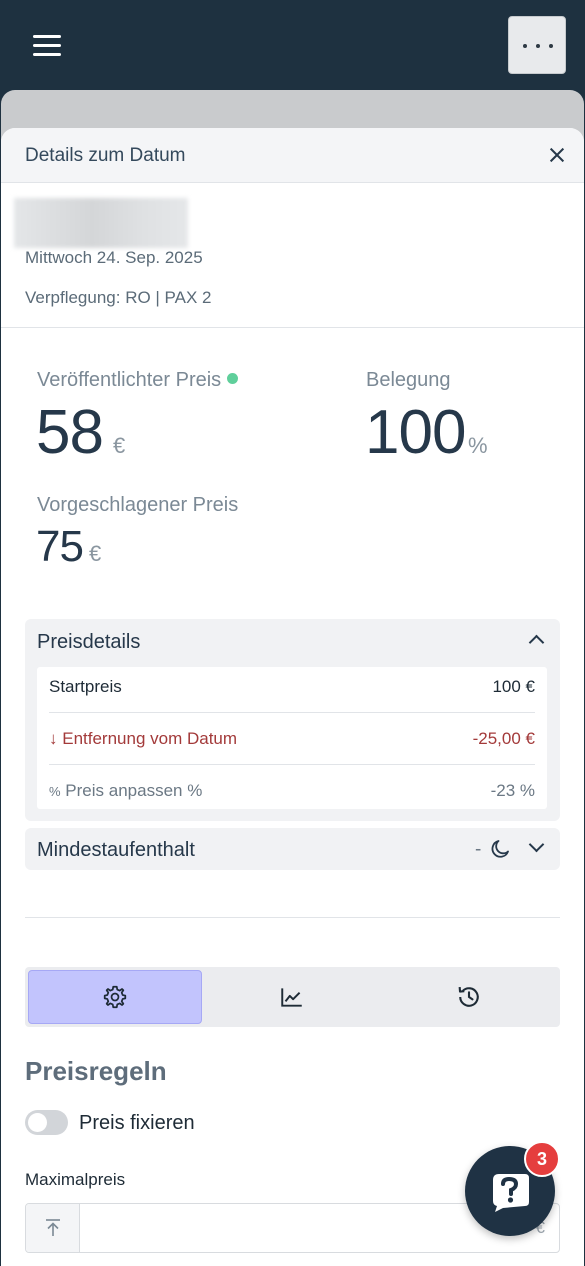 The image size is (585, 1266). I want to click on max-price-label: Maximalpreis, so click(75, 1179).